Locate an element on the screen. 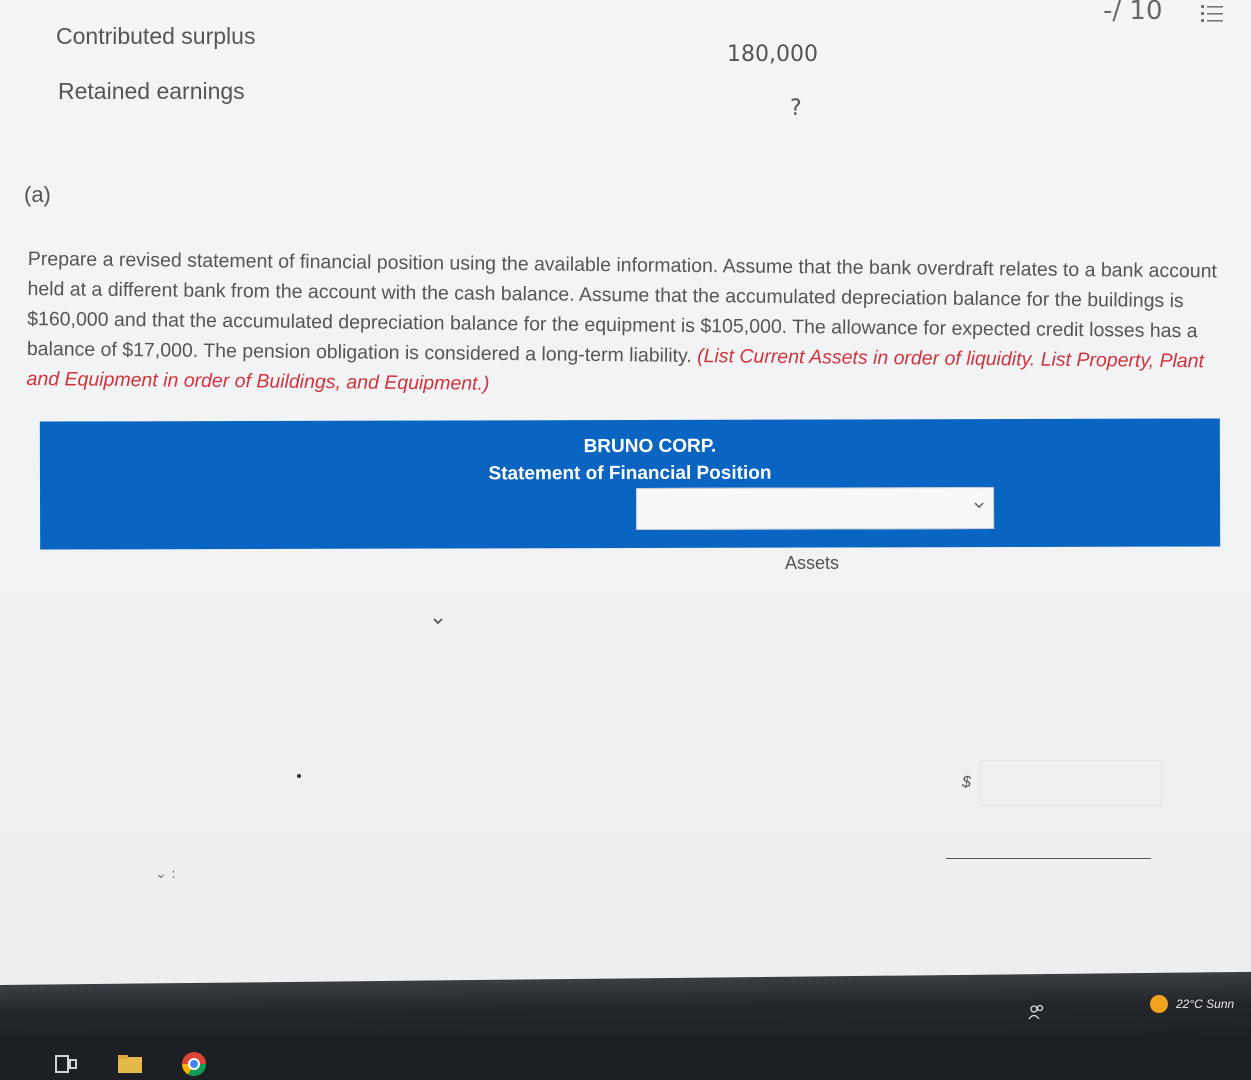 This screenshot has height=1080, width=1251. weather-widget: 22°C Sunn is located at coordinates (1192, 1004).